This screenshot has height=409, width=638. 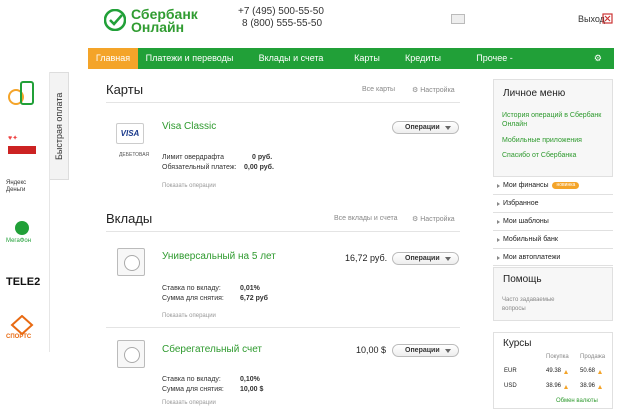 I want to click on mandatory-payment-label: Обязательный платеж:, so click(x=199, y=167).